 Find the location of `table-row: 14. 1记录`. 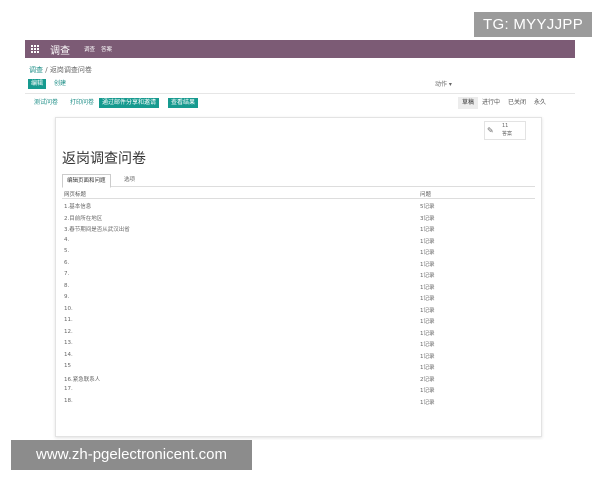

table-row: 14. 1记录 is located at coordinates (298, 356).